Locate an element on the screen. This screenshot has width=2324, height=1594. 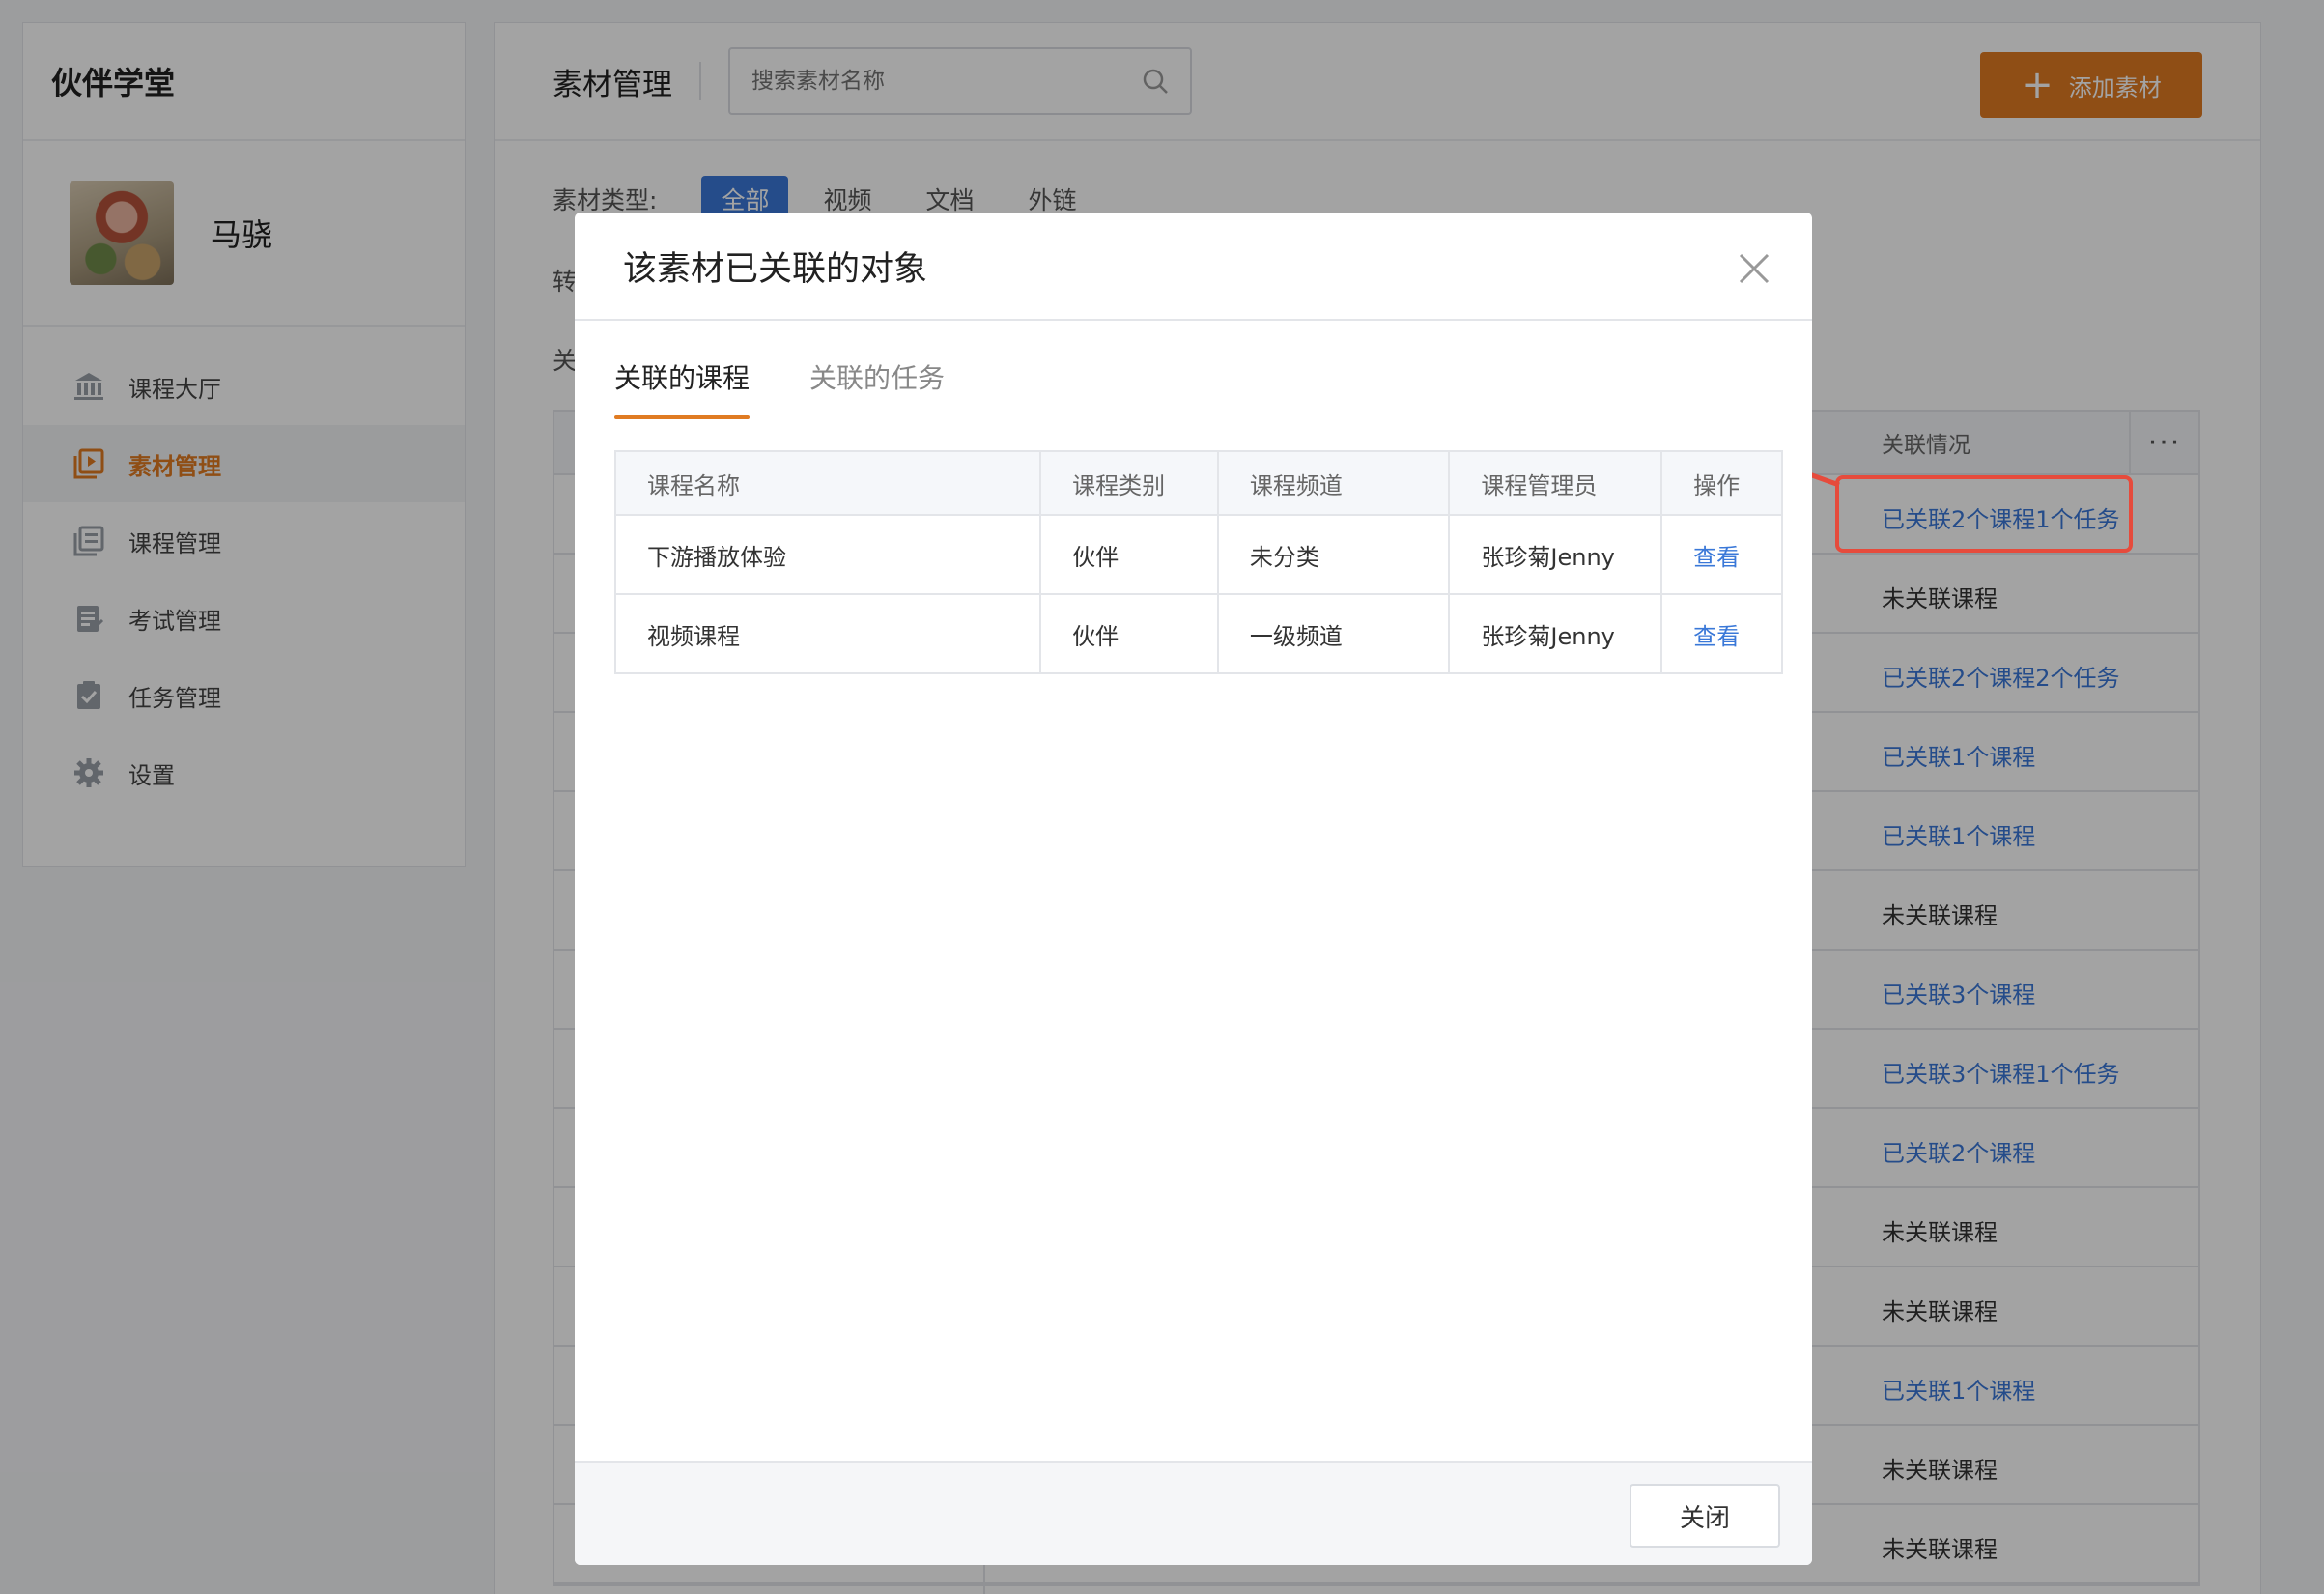
close-button: 关闭 is located at coordinates (1705, 1516).